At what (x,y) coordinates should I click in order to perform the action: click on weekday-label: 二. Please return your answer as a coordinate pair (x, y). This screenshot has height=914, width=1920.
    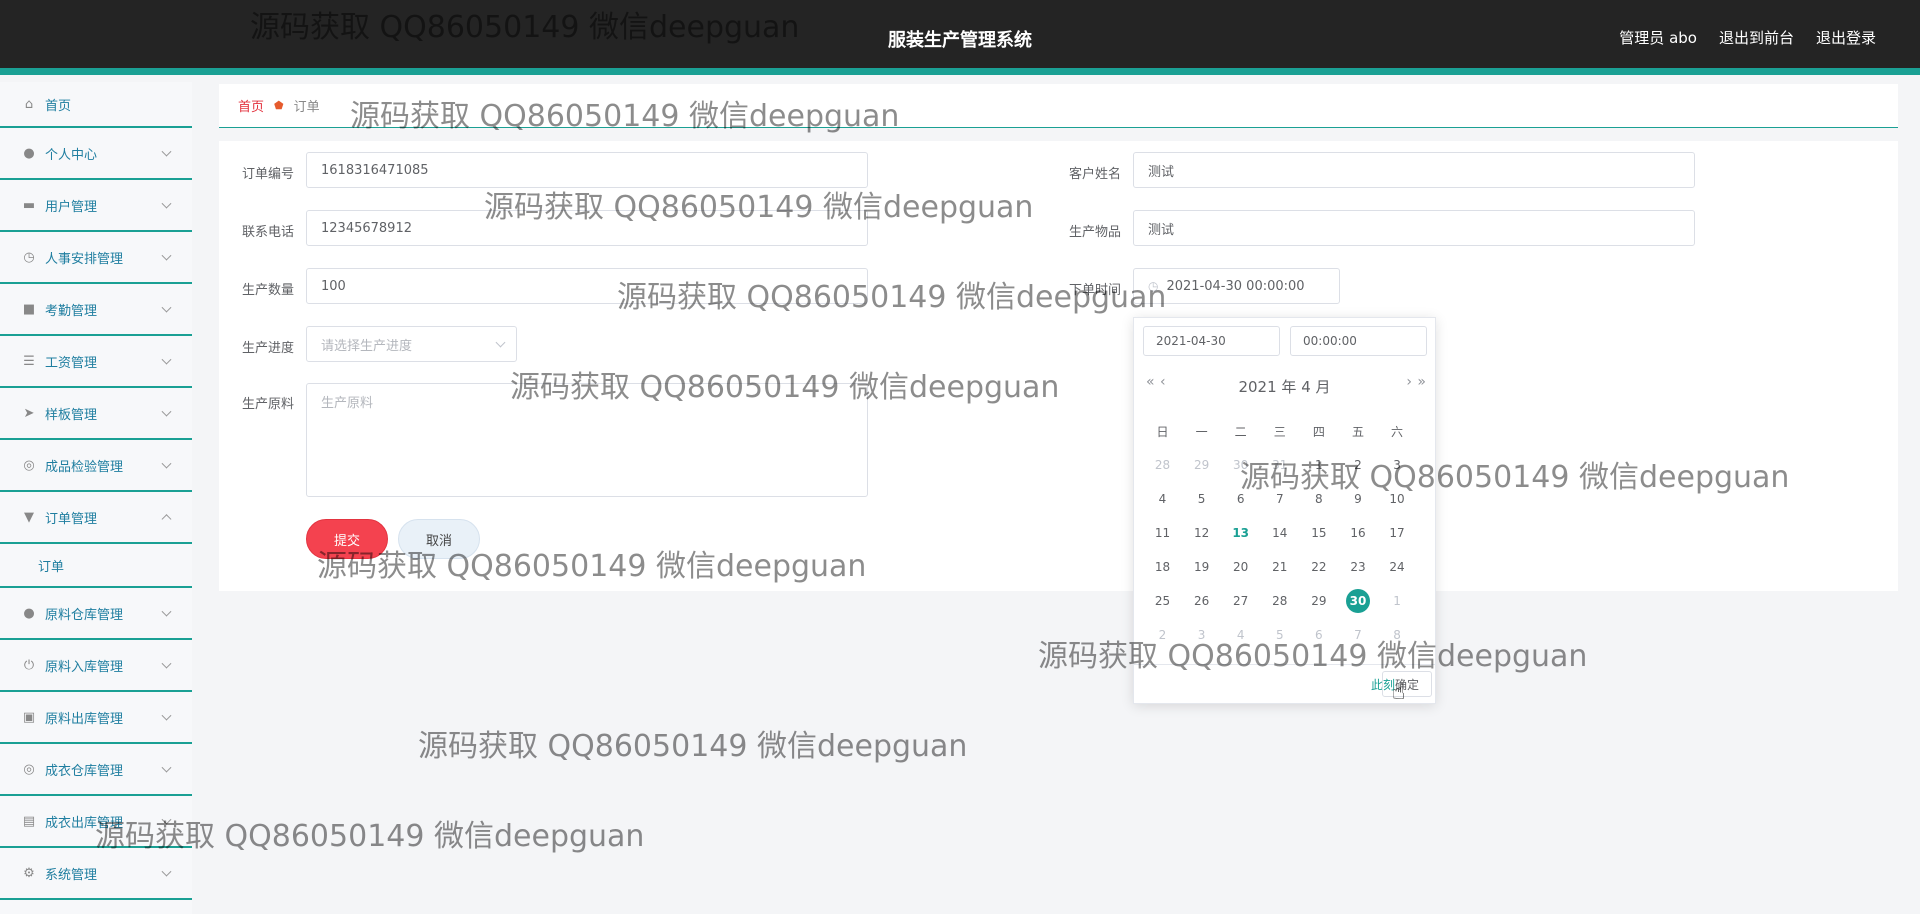
    Looking at the image, I should click on (1240, 431).